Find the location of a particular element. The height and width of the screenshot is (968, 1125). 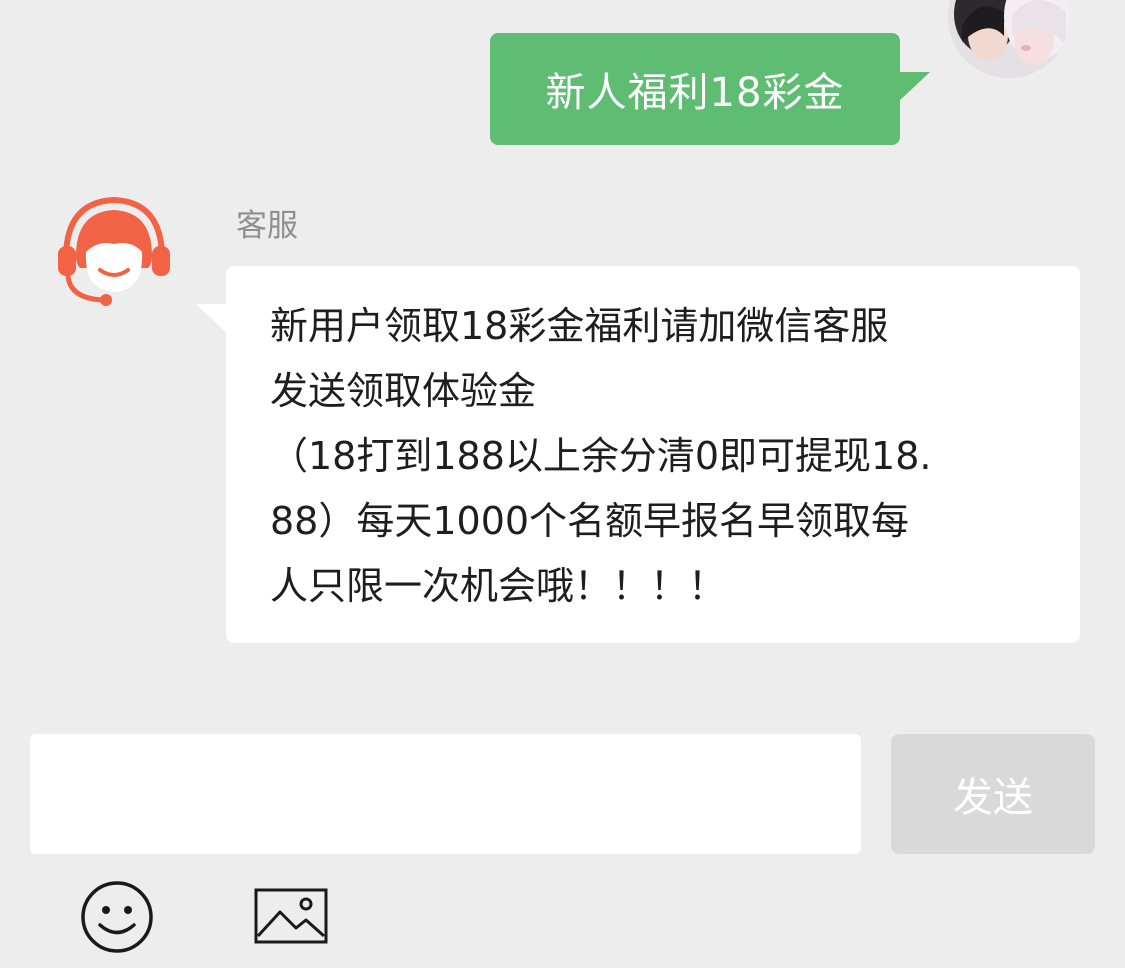

send-button-label: 发送 is located at coordinates (993, 798).